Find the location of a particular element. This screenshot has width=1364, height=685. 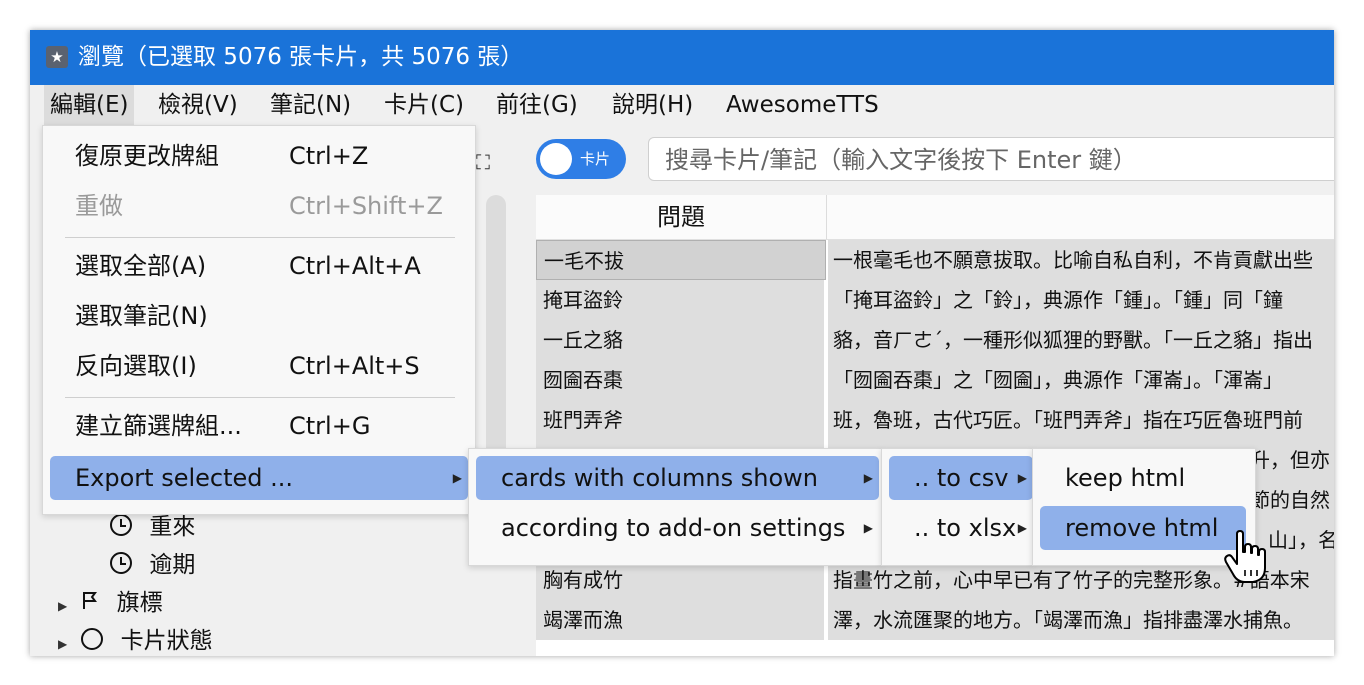

menu-item-shortcut: Ctrl+Alt+S is located at coordinates (354, 366).